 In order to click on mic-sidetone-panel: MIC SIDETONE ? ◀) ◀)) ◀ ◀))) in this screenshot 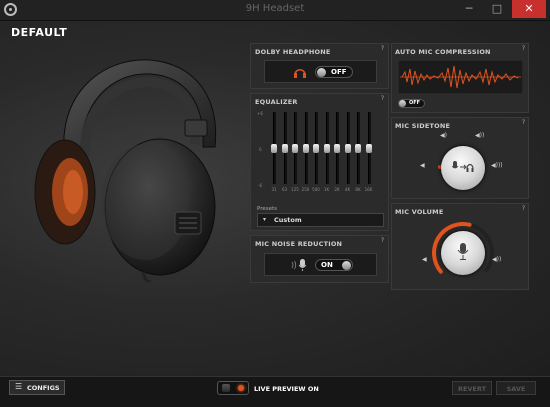, I will do `click(460, 158)`.